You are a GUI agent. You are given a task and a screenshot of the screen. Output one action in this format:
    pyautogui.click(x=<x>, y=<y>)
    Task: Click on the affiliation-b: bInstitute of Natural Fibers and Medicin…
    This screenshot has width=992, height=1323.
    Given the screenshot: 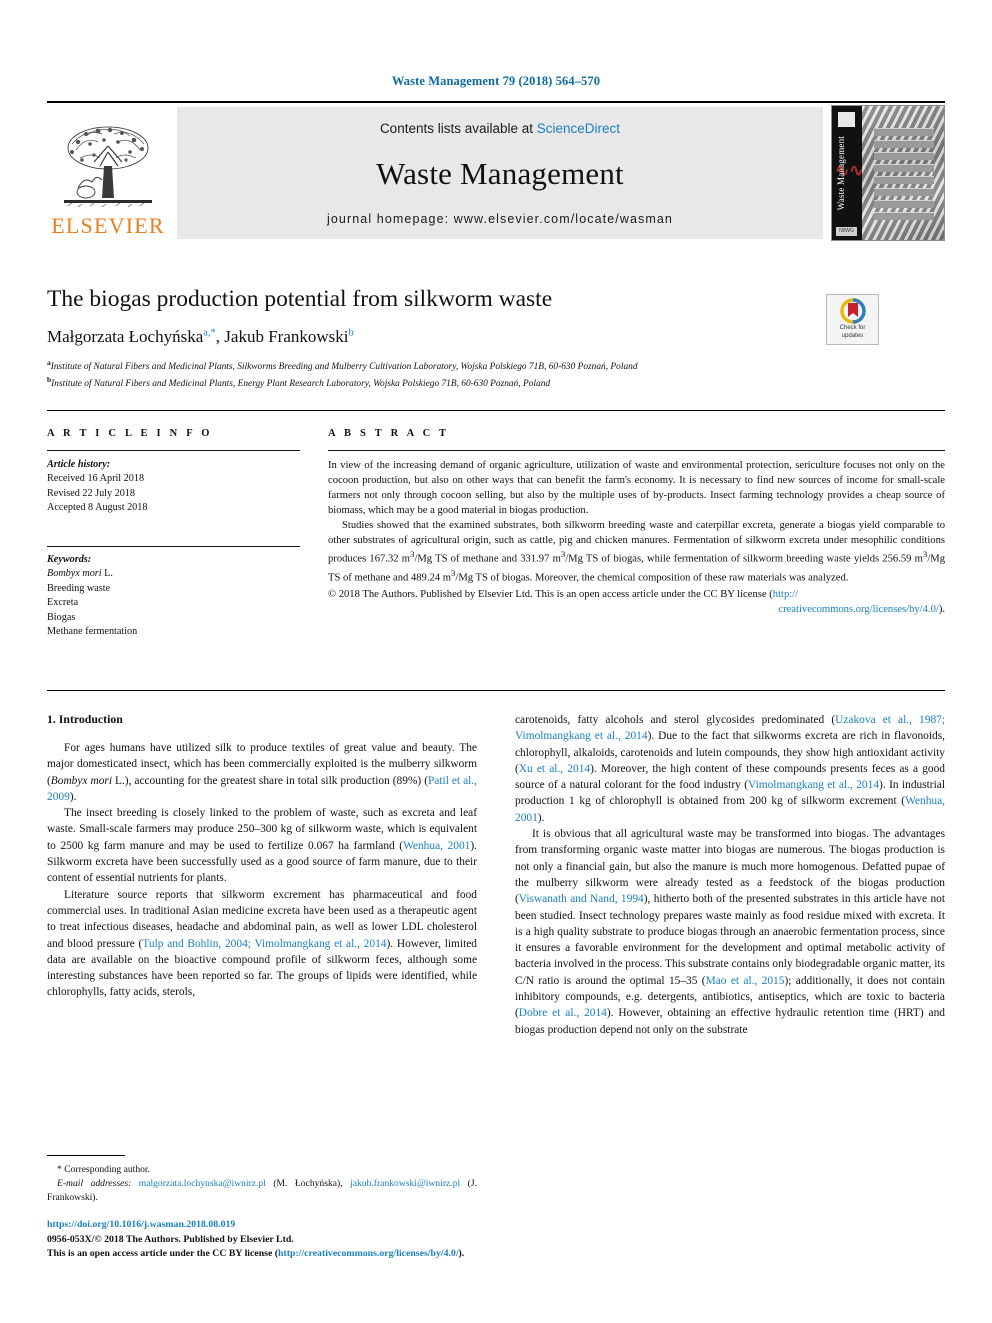 What is the action you would take?
    pyautogui.click(x=496, y=383)
    